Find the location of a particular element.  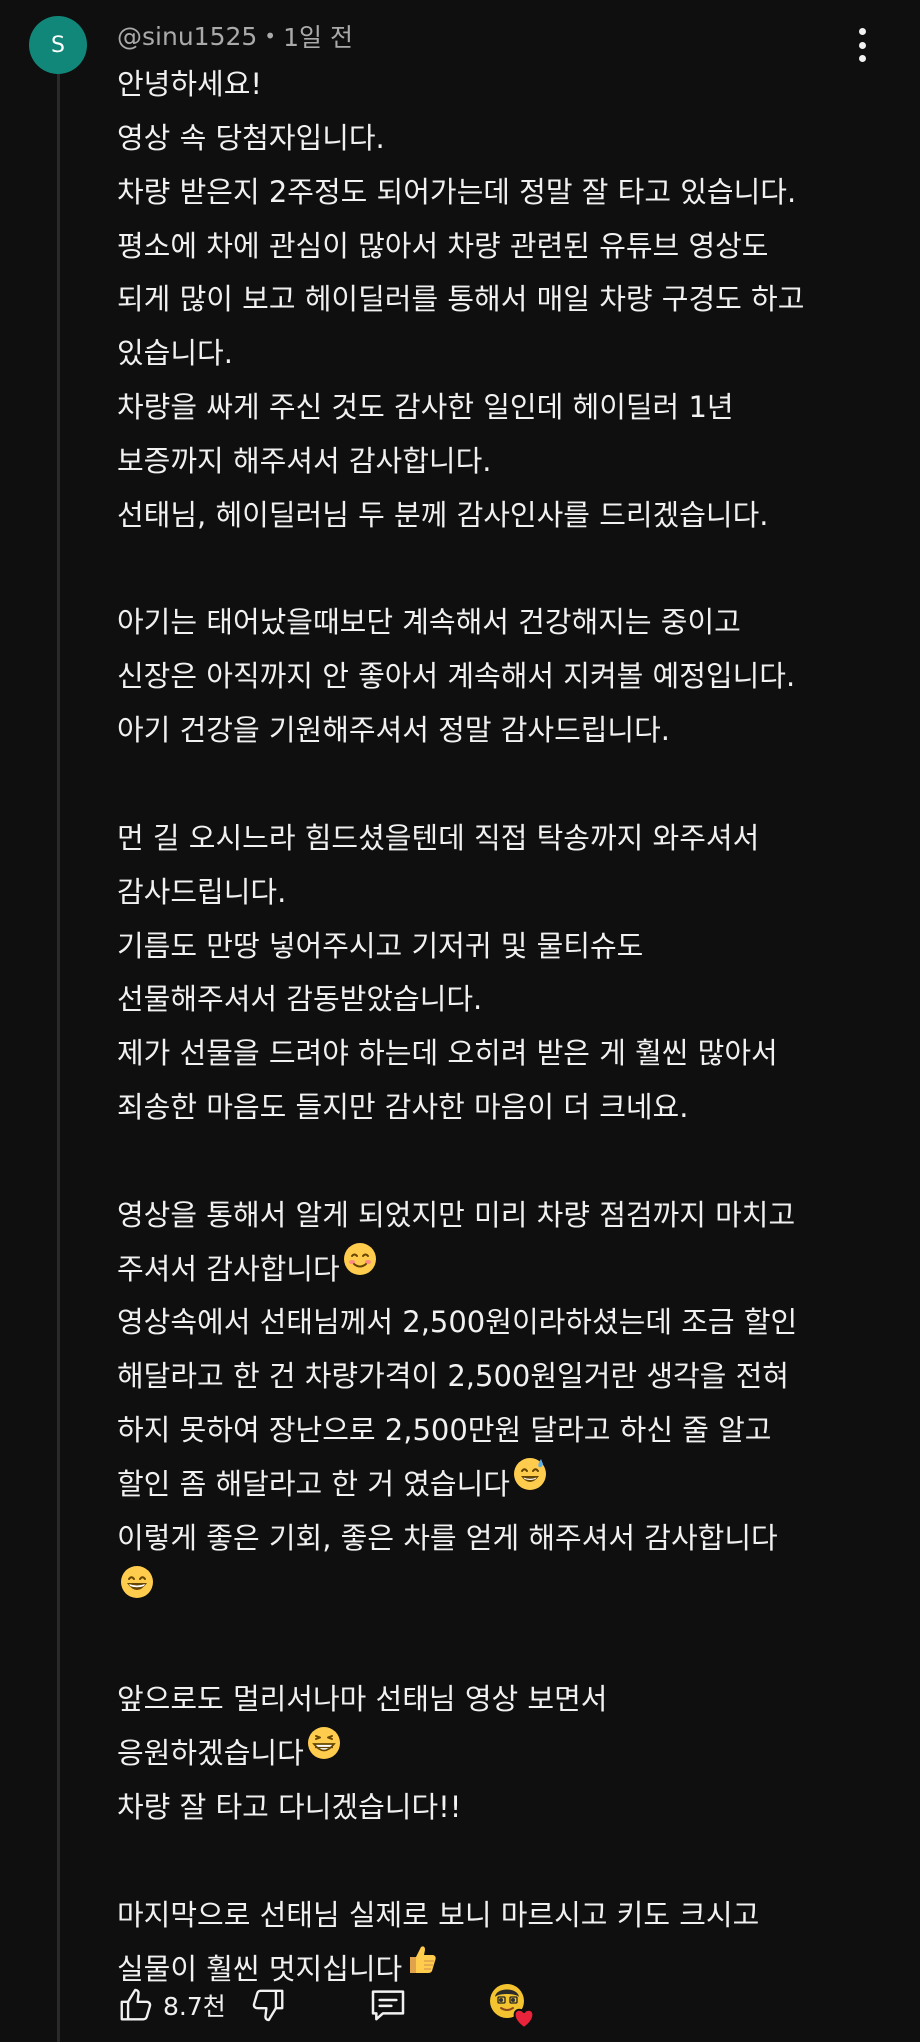

comment-line-text: 아기는 태어났을때보단 계속해서 건강해지는 중이고 is located at coordinates (429, 622).